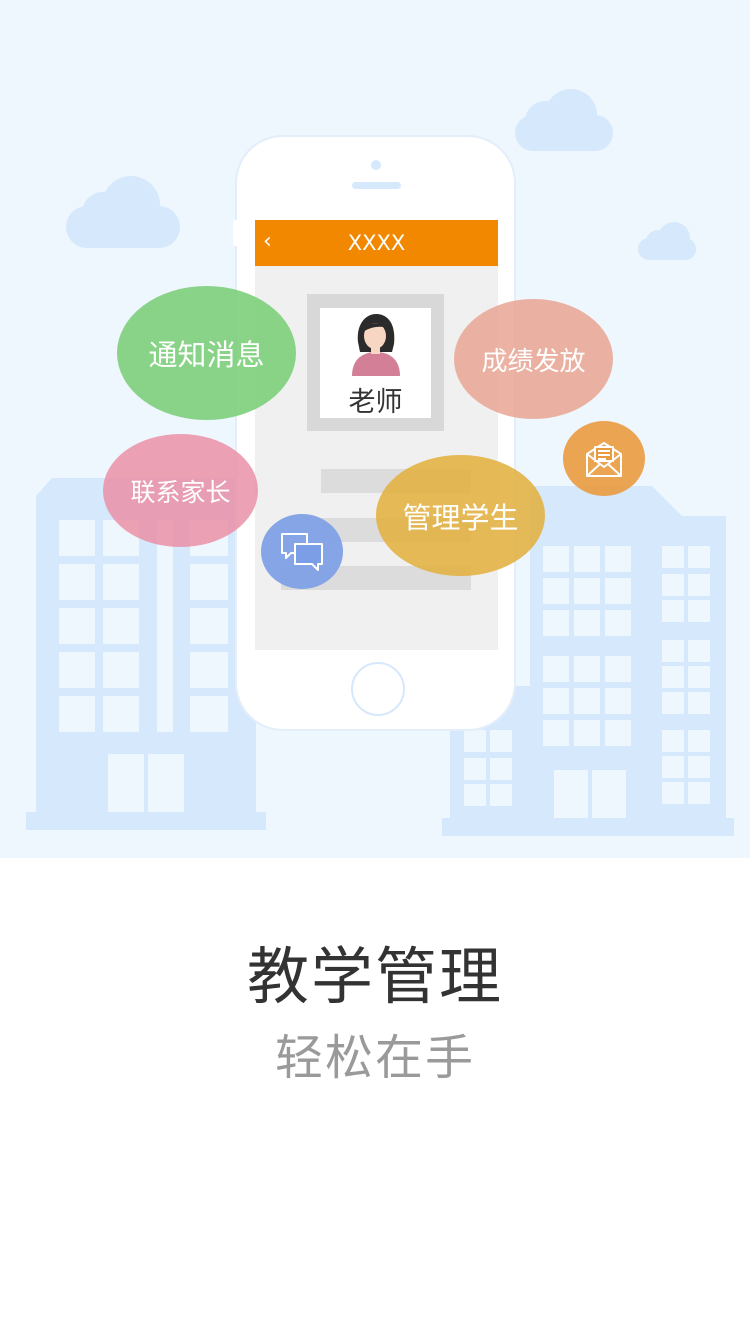 Image resolution: width=750 pixels, height=1334 pixels. I want to click on bubble-manage-students-label: 管理学生, so click(460, 517).